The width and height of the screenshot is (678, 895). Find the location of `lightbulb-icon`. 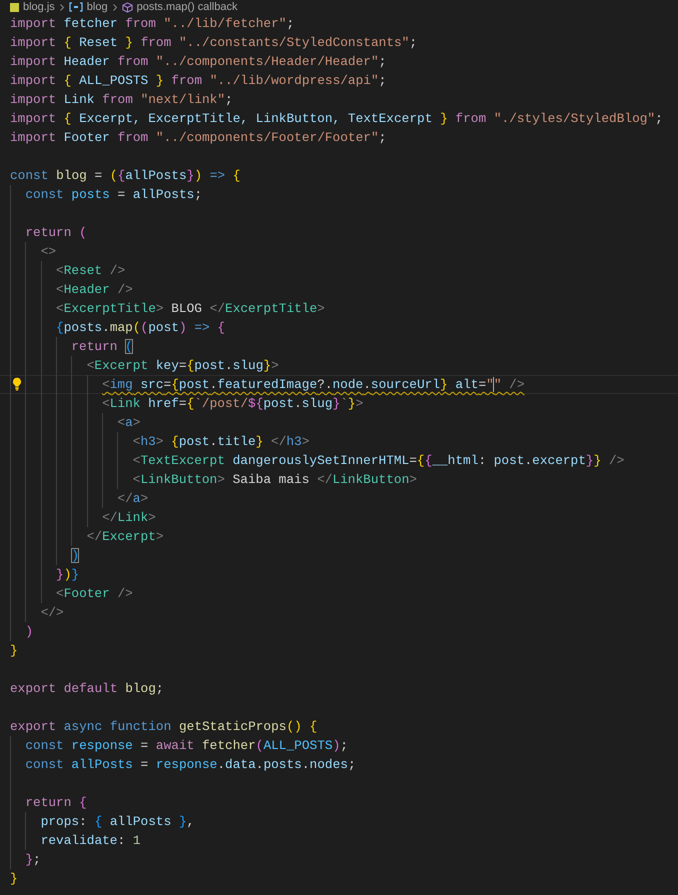

lightbulb-icon is located at coordinates (17, 384).